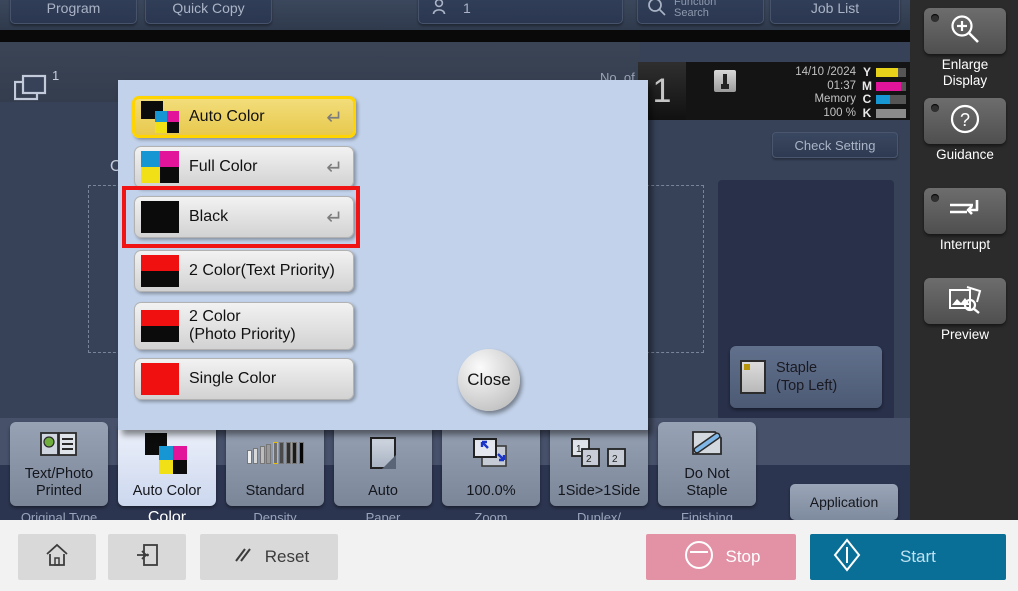 The height and width of the screenshot is (591, 1018). Describe the element at coordinates (806, 377) in the screenshot. I see `staple-setting-button: Staple (Top Left)` at that location.